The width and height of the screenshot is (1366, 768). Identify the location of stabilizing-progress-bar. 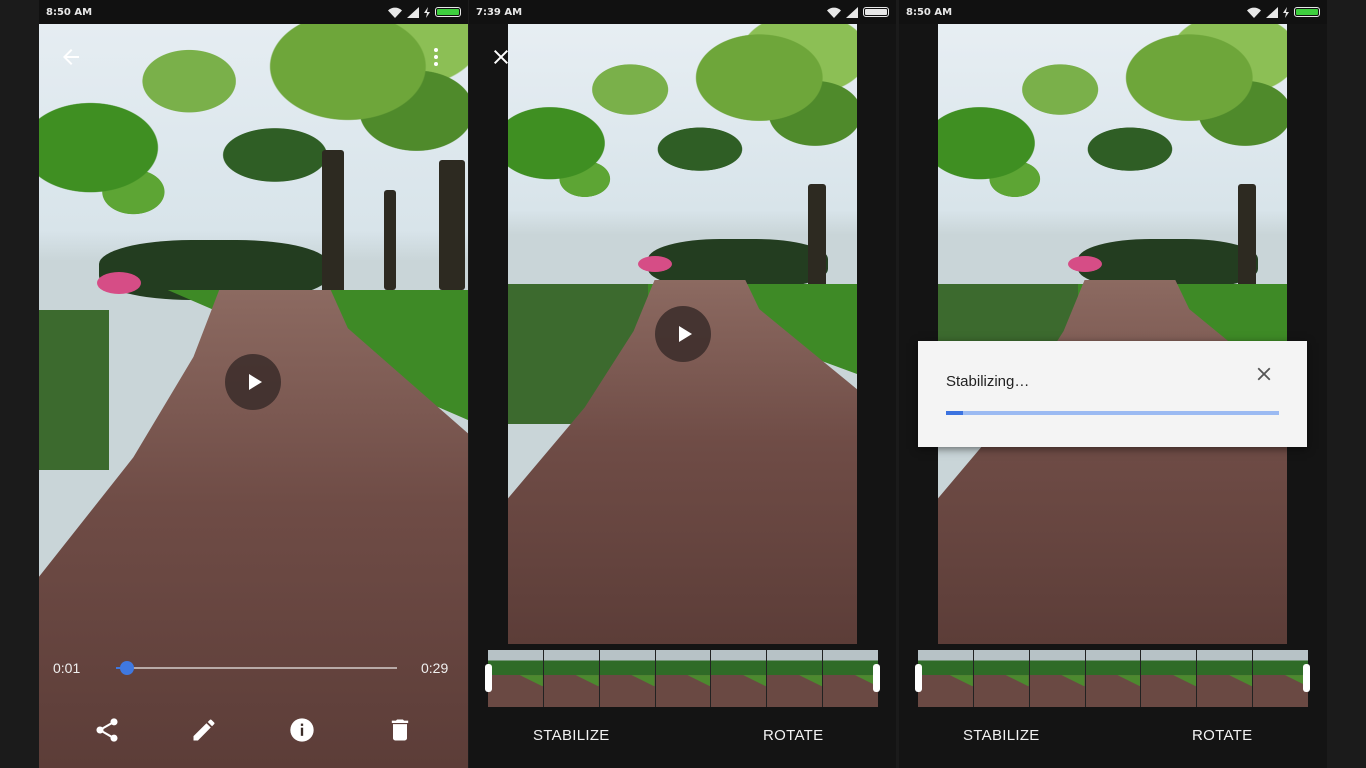
(1112, 413).